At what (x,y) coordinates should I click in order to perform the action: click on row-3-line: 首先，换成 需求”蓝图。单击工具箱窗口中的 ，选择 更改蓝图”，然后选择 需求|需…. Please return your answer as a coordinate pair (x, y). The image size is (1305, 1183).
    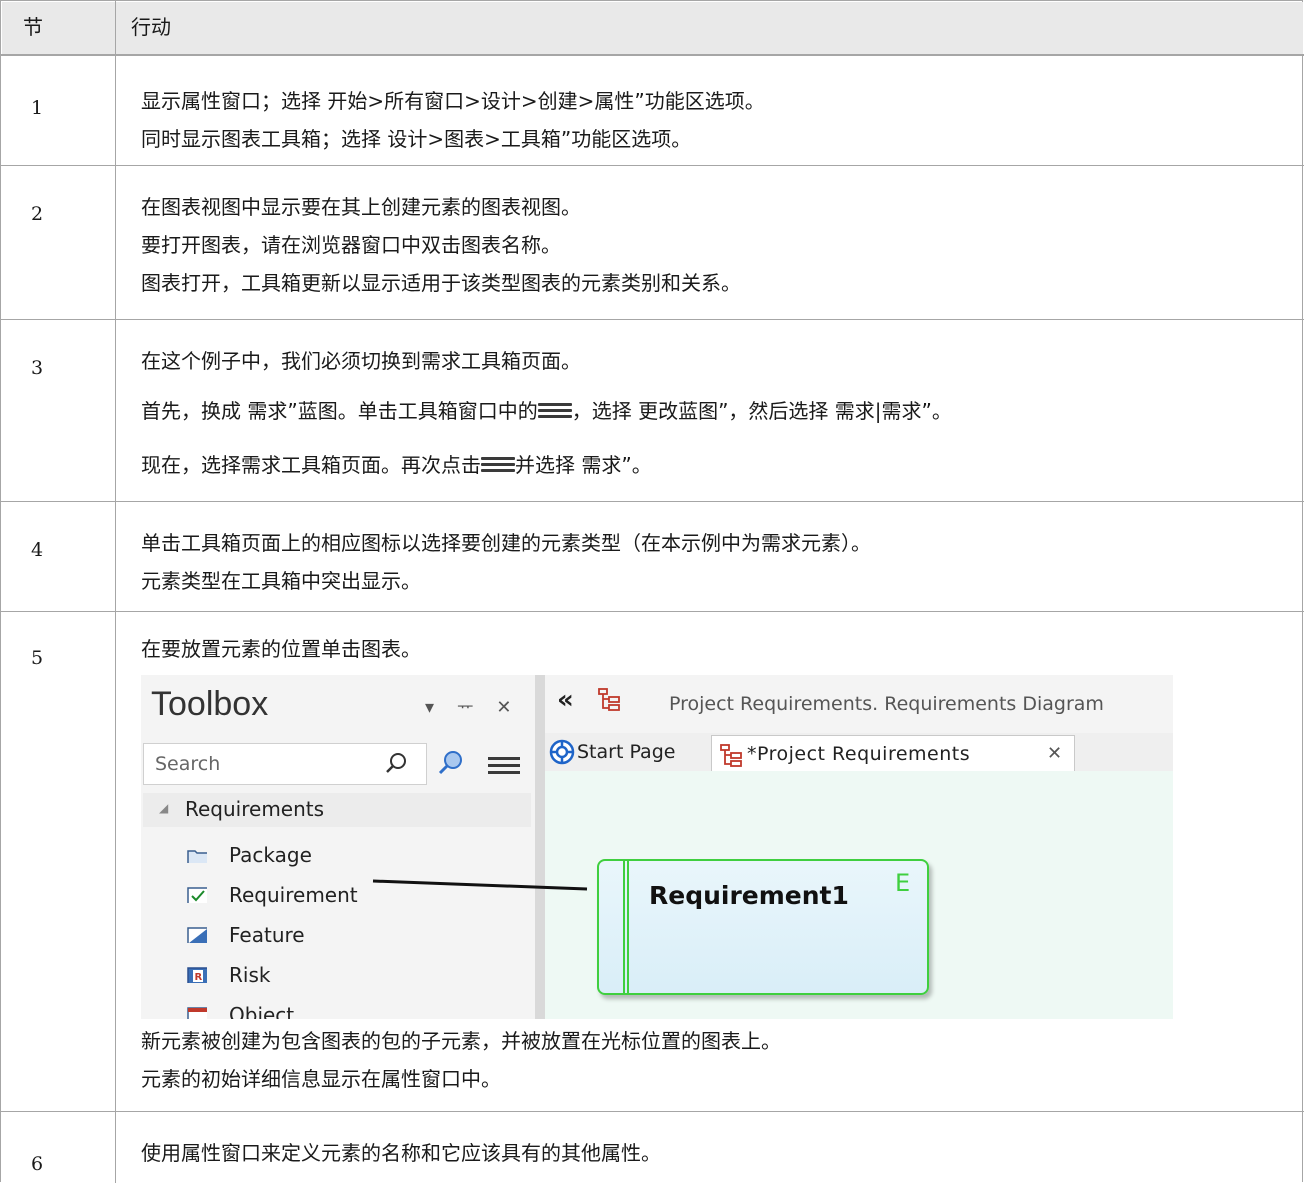
    Looking at the image, I should click on (546, 411).